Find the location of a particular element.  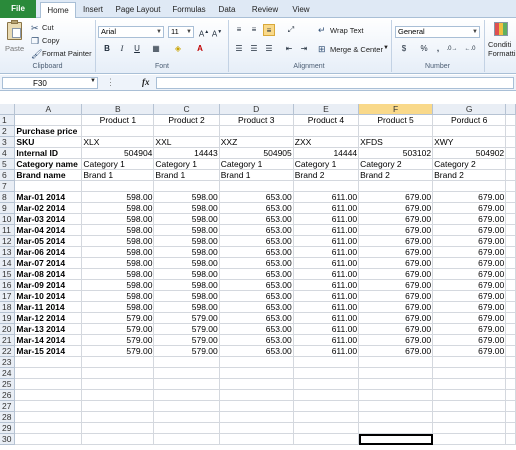

cell-f27 is located at coordinates (396, 406).